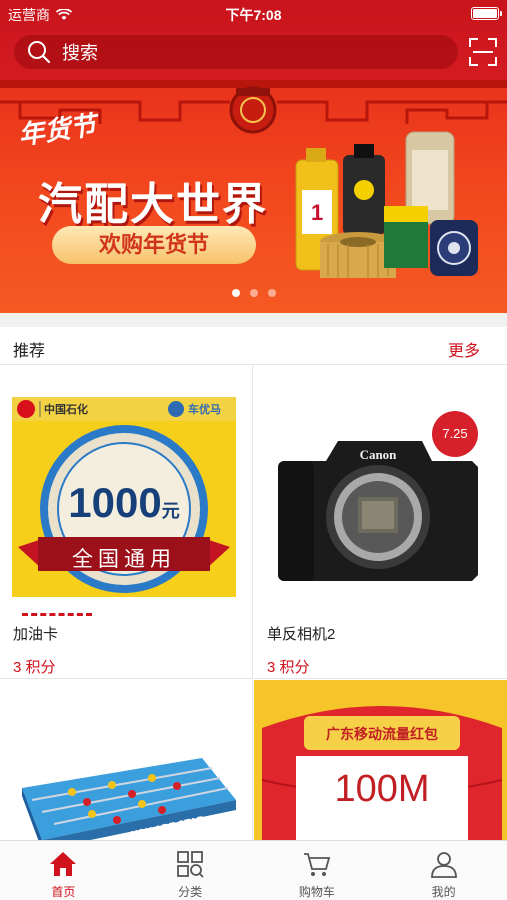 This screenshot has height=900, width=507. I want to click on red-packet-value: 100M, so click(382, 789).